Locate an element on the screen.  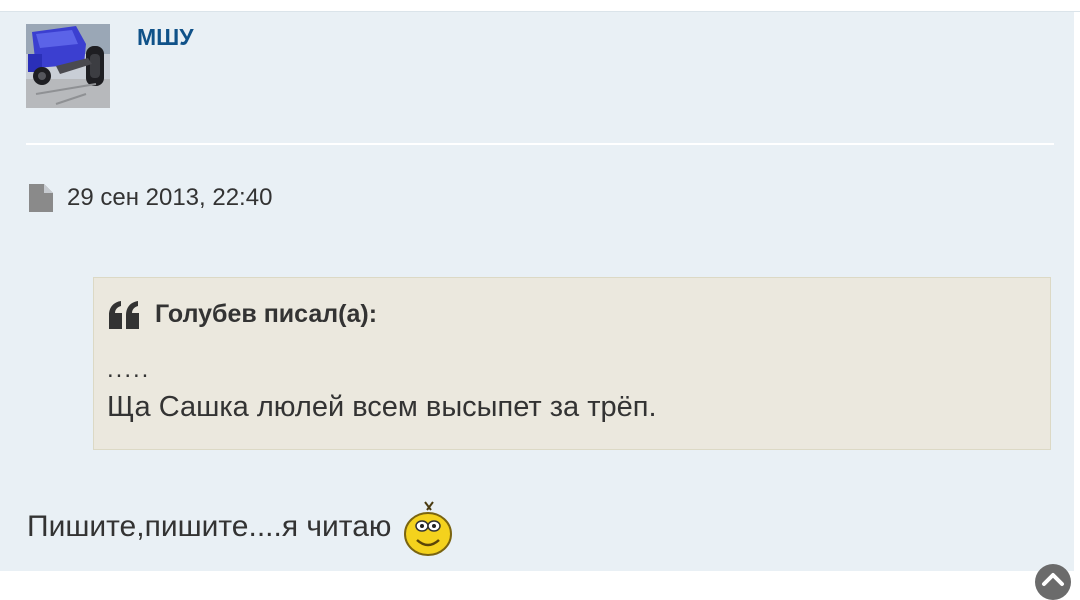
scroll-to-top-button is located at coordinates (1053, 582).